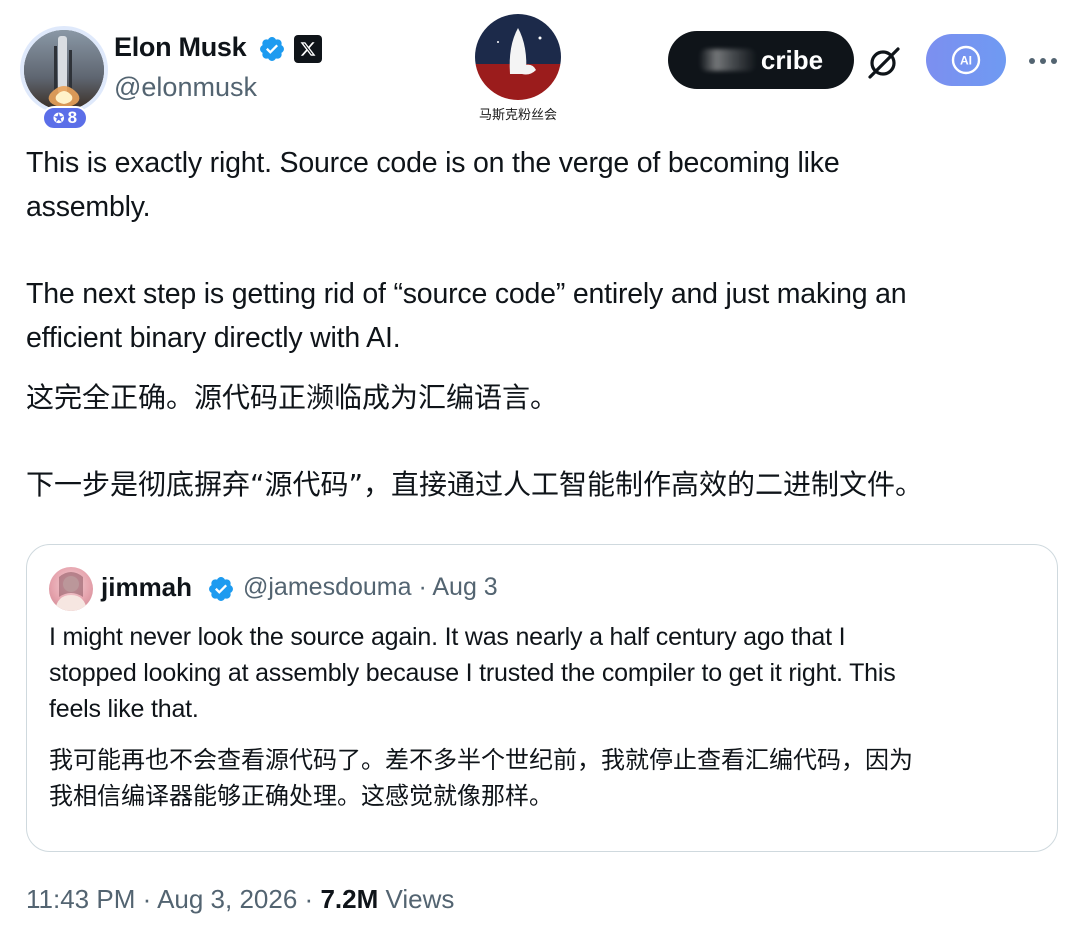  I want to click on ai-sparkle-icon: AI, so click(966, 60).